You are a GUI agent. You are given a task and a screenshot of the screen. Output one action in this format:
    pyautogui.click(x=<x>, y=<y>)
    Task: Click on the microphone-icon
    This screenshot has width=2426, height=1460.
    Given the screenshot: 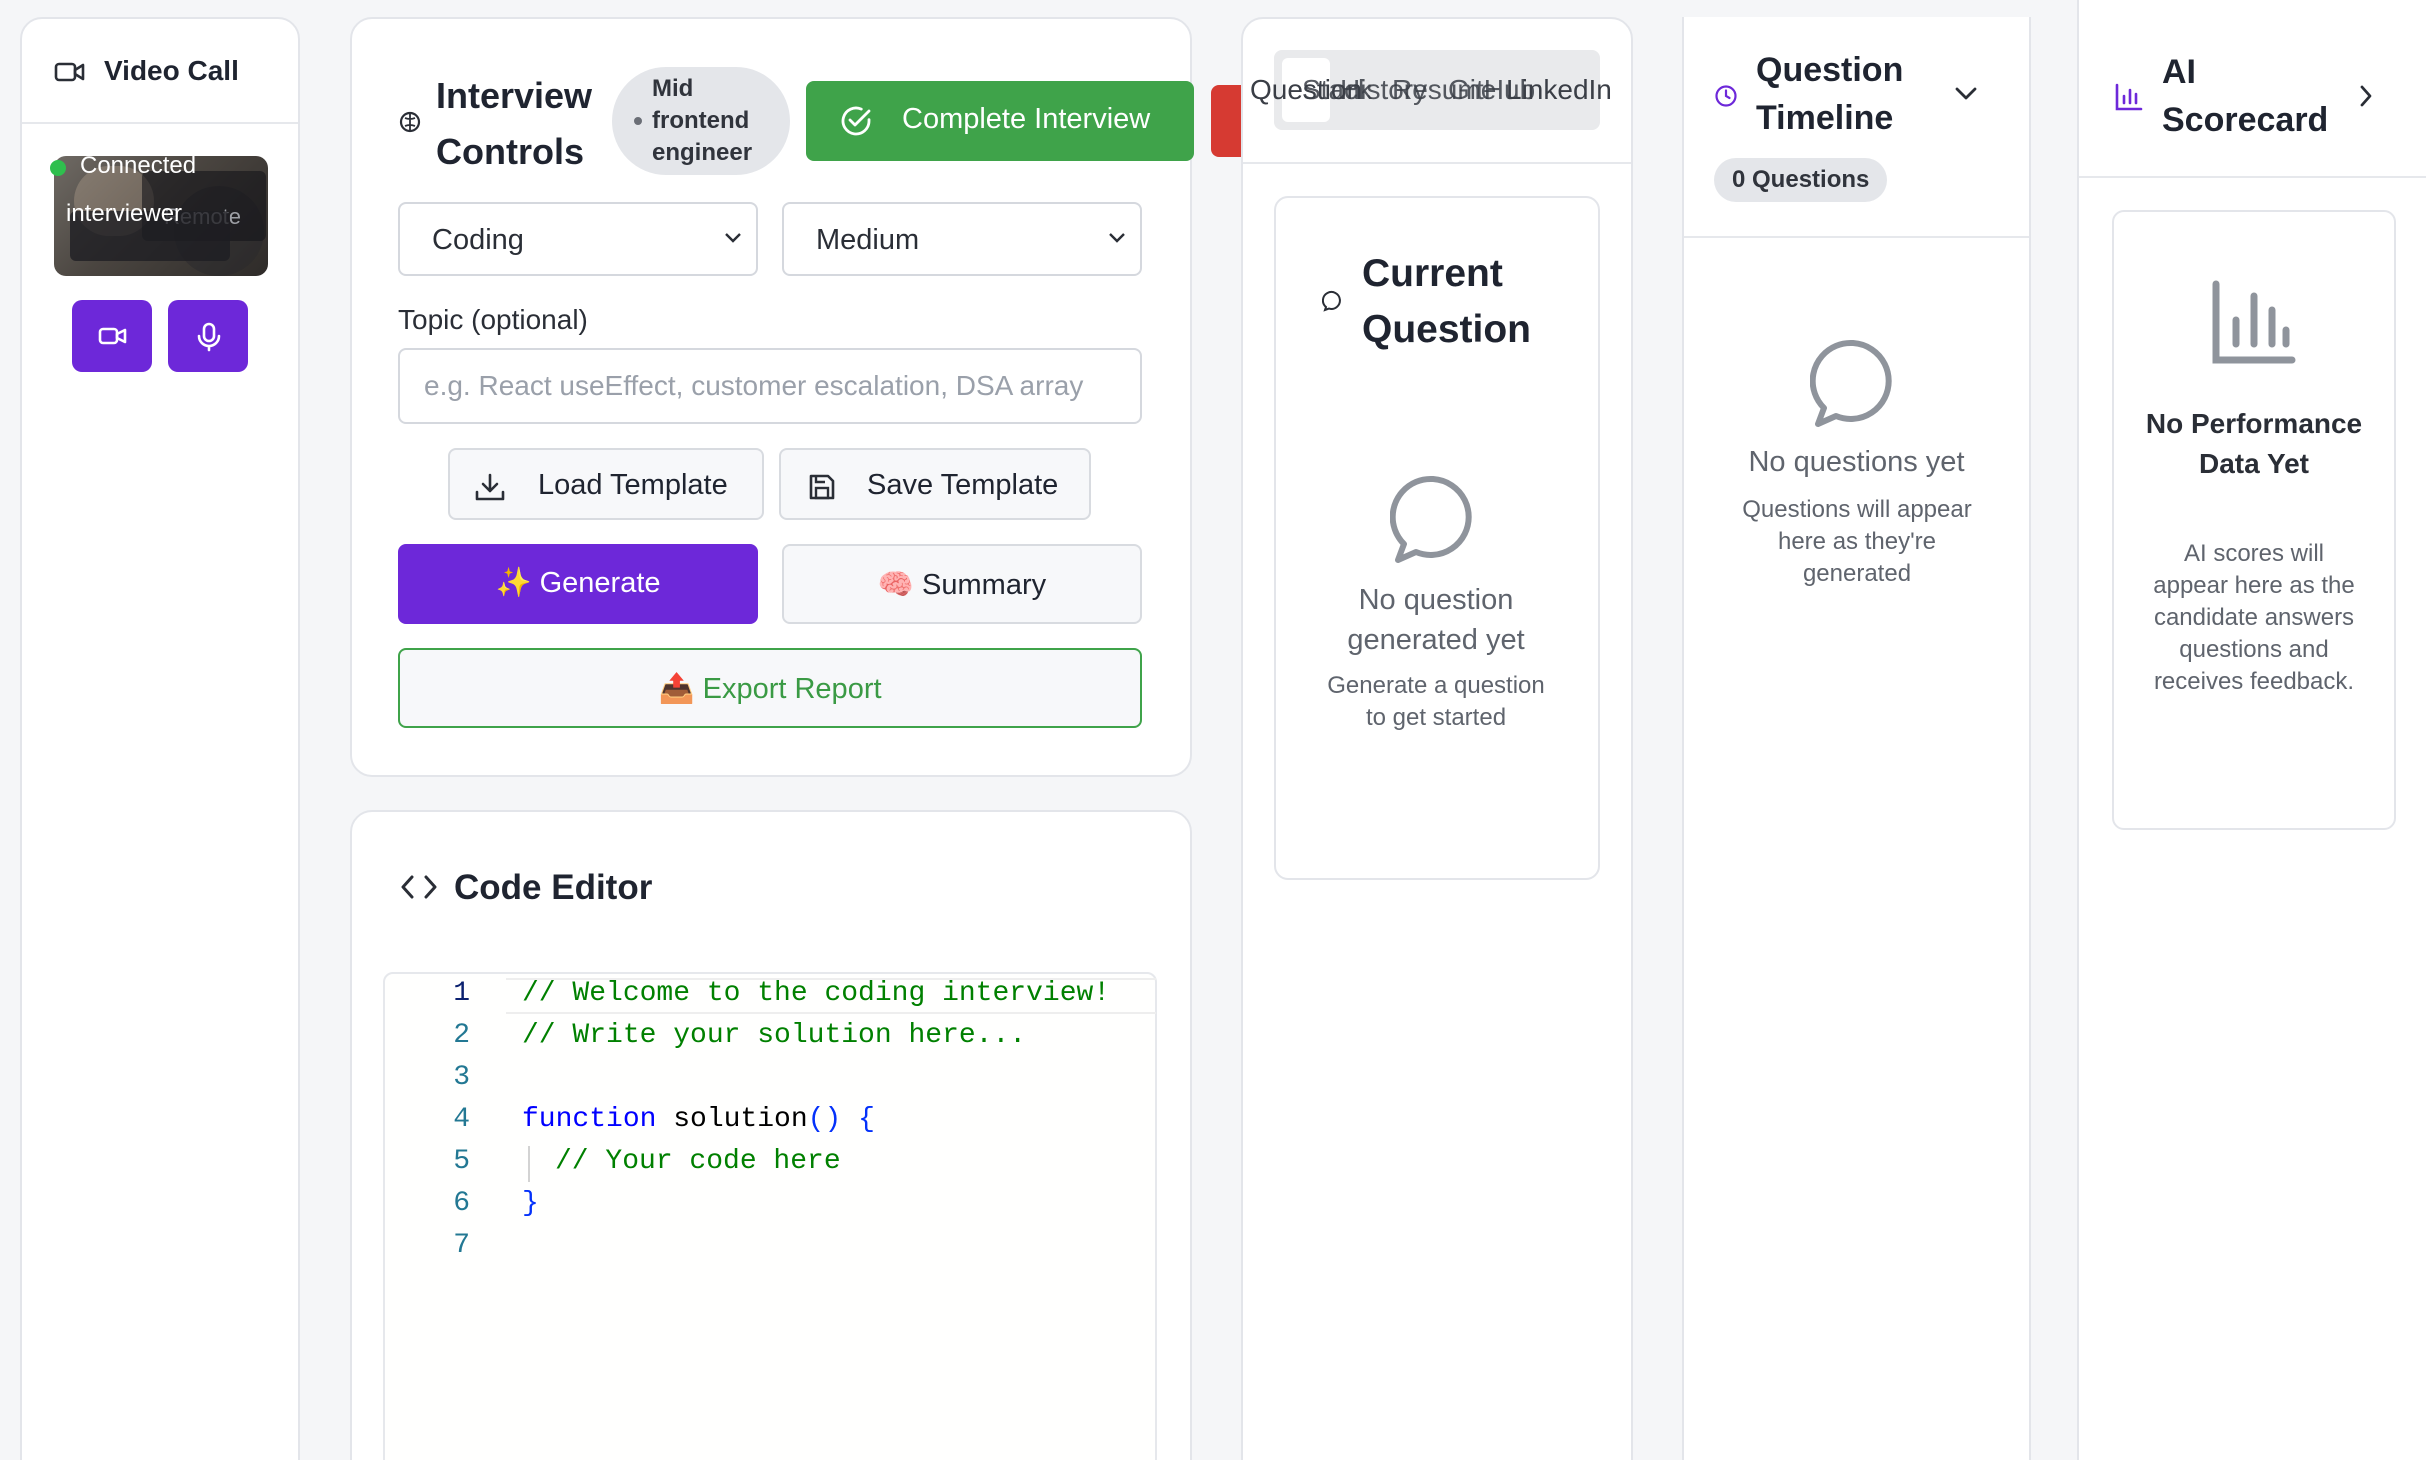 What is the action you would take?
    pyautogui.click(x=209, y=337)
    